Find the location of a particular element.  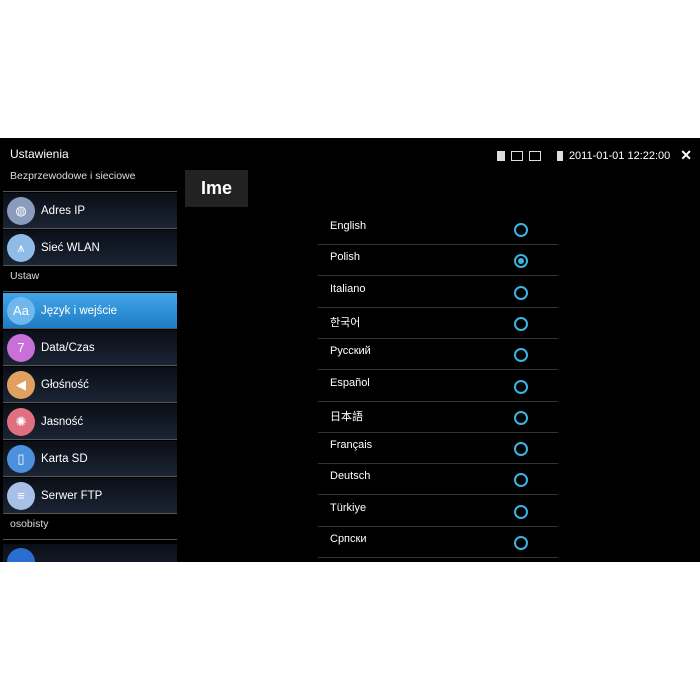

language-label: 한국어 is located at coordinates (345, 322).